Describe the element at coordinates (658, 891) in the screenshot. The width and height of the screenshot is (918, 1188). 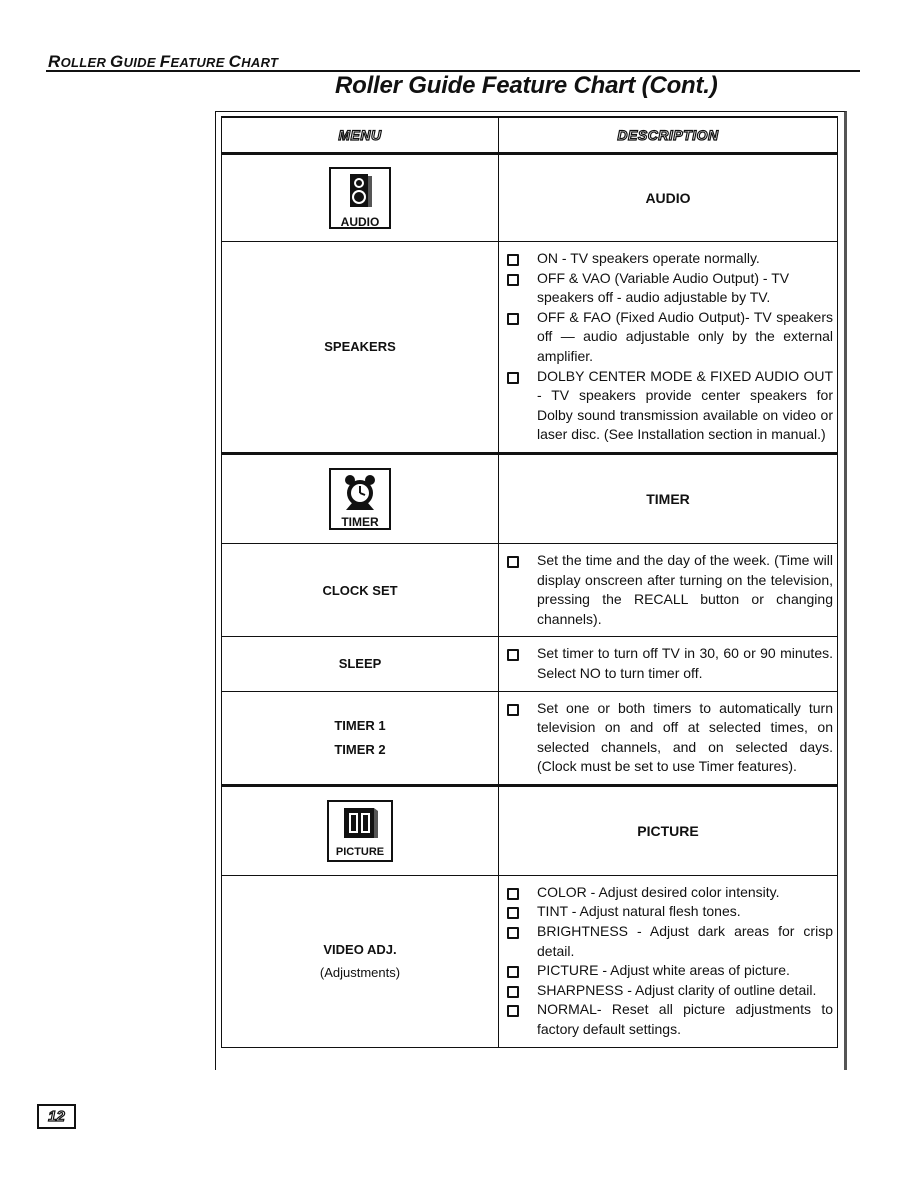
I see `item-text: COLOR - Adjust desired color intensity.` at that location.